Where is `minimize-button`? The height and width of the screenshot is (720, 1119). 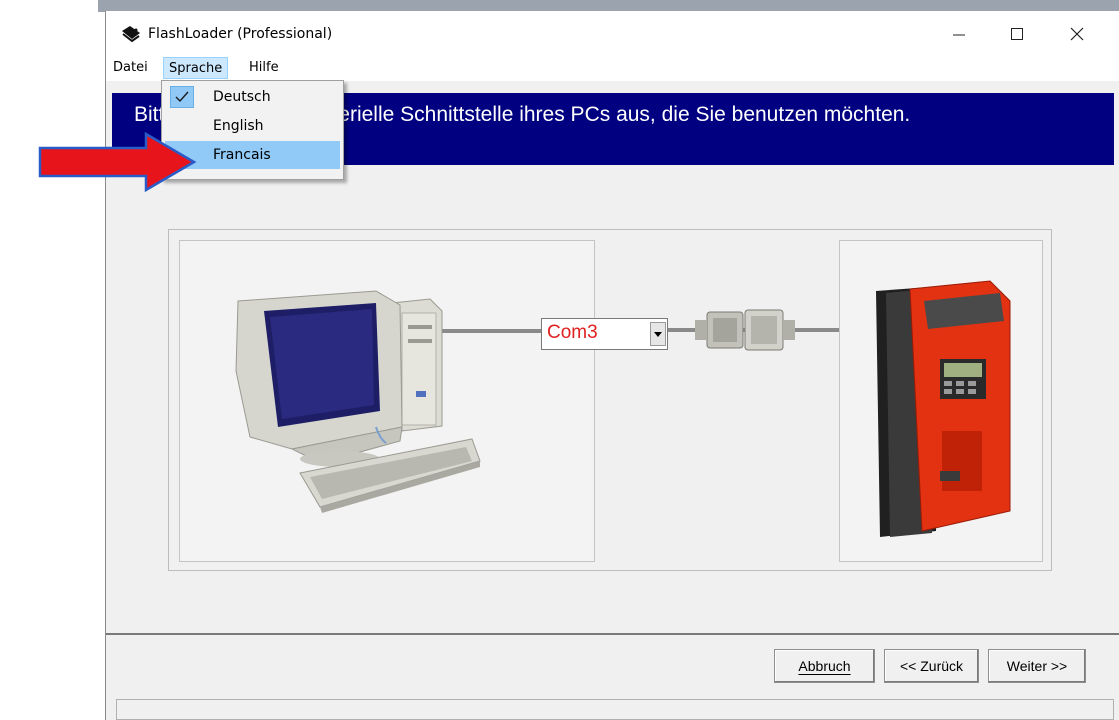
minimize-button is located at coordinates (959, 34).